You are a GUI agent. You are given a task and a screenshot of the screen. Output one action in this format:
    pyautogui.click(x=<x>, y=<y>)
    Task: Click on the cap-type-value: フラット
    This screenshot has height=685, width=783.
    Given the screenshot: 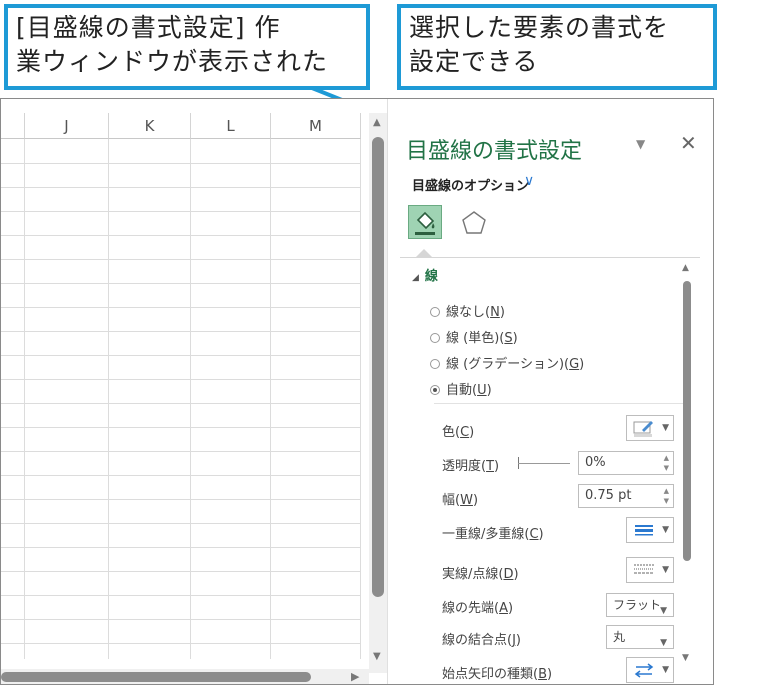 What is the action you would take?
    pyautogui.click(x=637, y=605)
    